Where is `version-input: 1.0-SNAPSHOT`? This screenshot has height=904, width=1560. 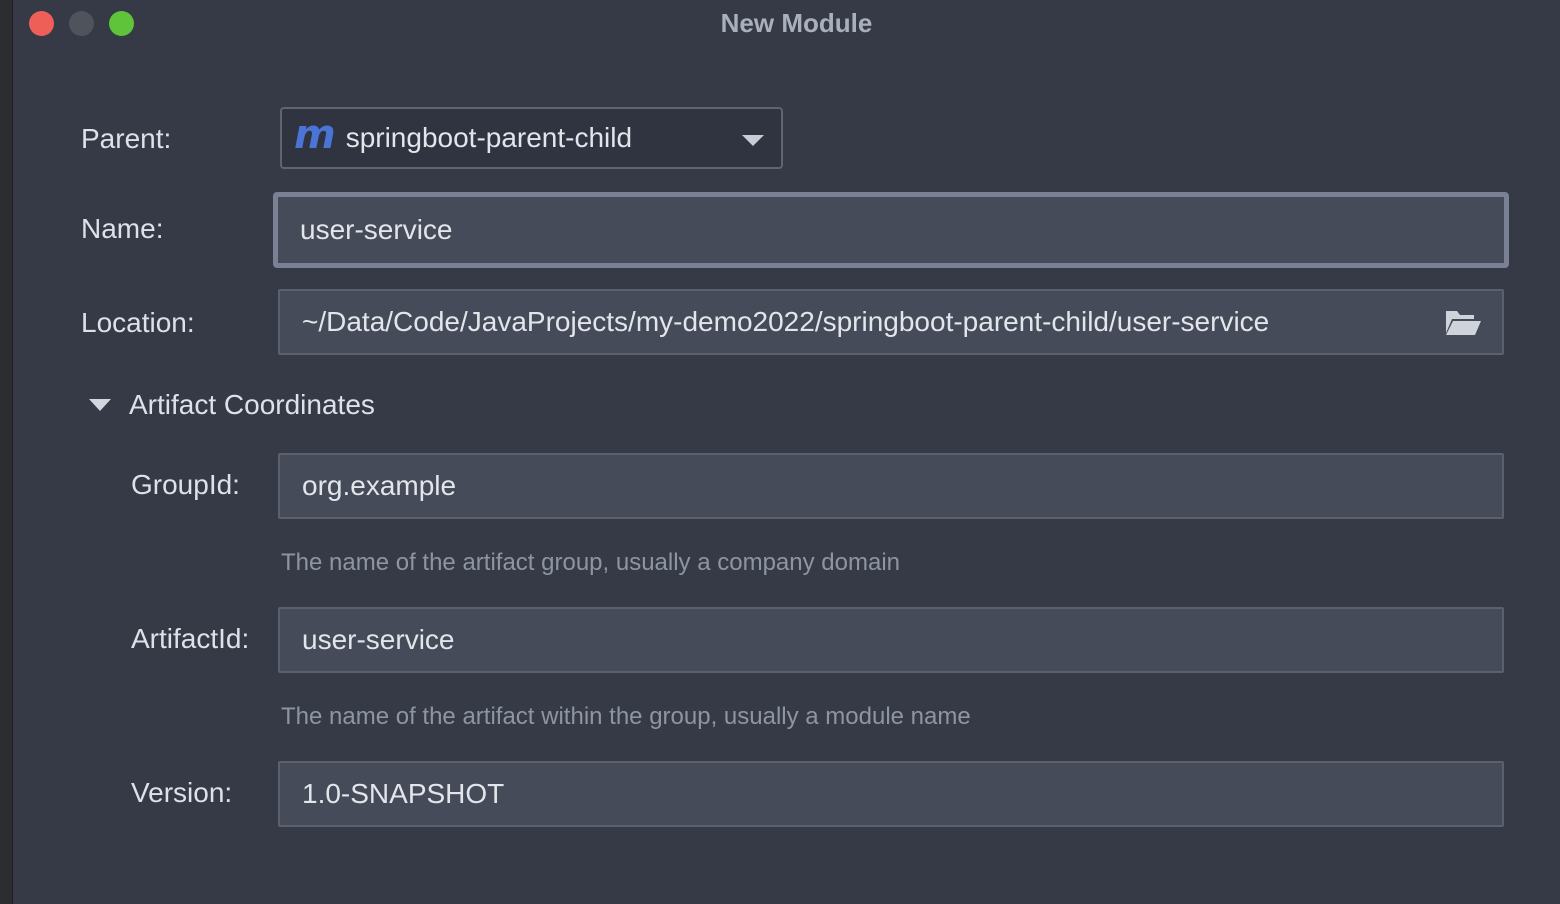 version-input: 1.0-SNAPSHOT is located at coordinates (891, 794).